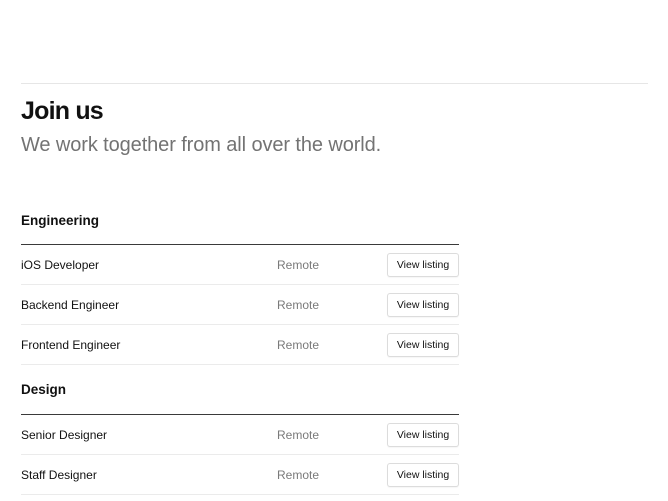  Describe the element at coordinates (240, 435) in the screenshot. I see `job-row: Senior Designer Remote View listing` at that location.